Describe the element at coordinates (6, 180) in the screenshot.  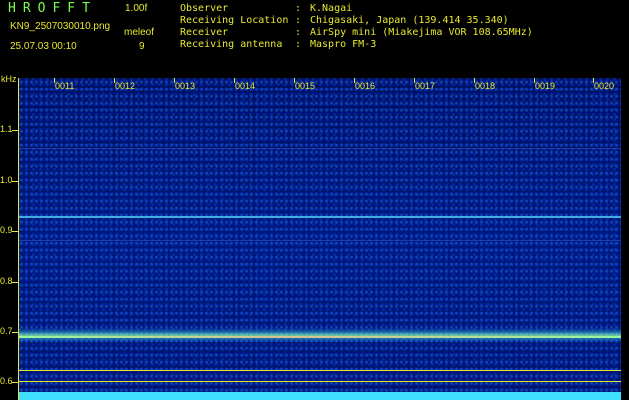
I see `y-tick-label: 1.0` at that location.